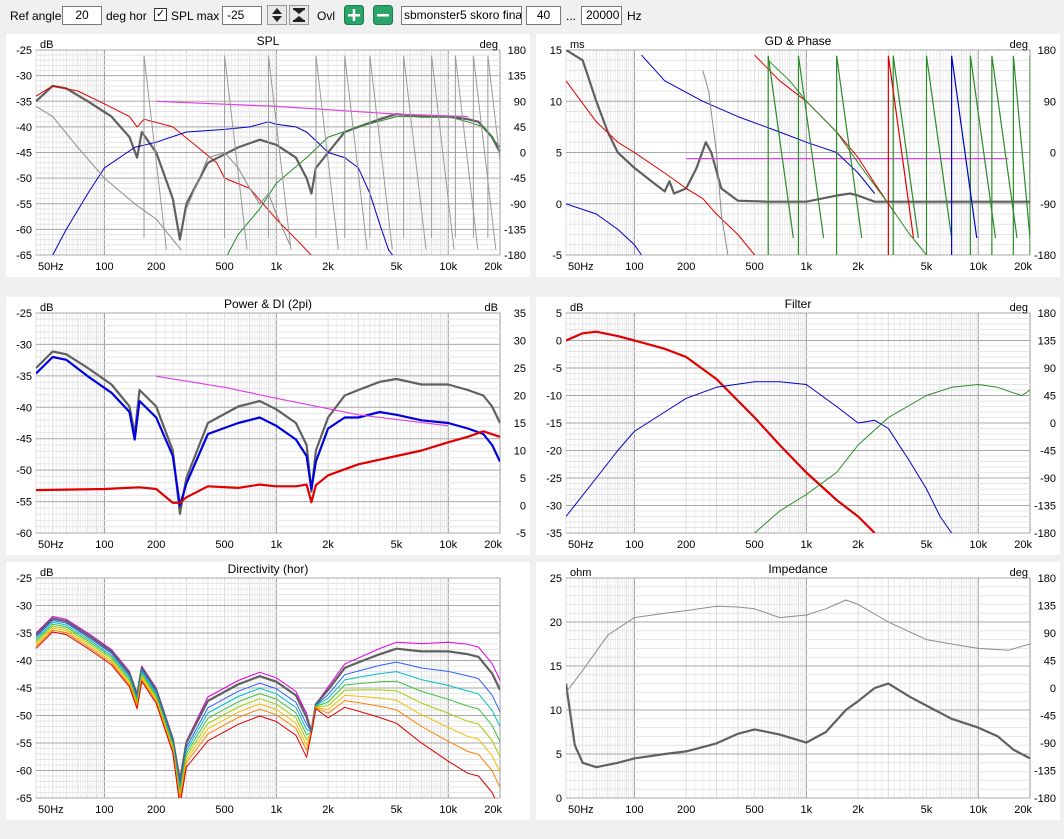  I want to click on y2-tick-label: -180, so click(1045, 534).